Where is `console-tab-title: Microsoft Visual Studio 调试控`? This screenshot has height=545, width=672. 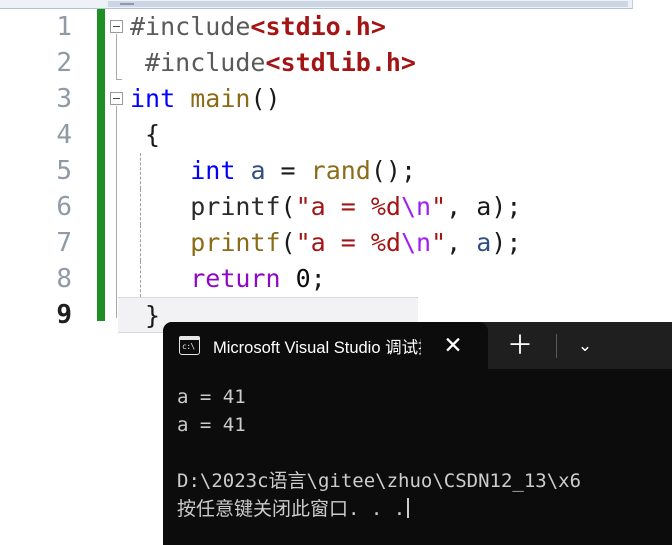 console-tab-title: Microsoft Visual Studio 调试控 is located at coordinates (317, 347).